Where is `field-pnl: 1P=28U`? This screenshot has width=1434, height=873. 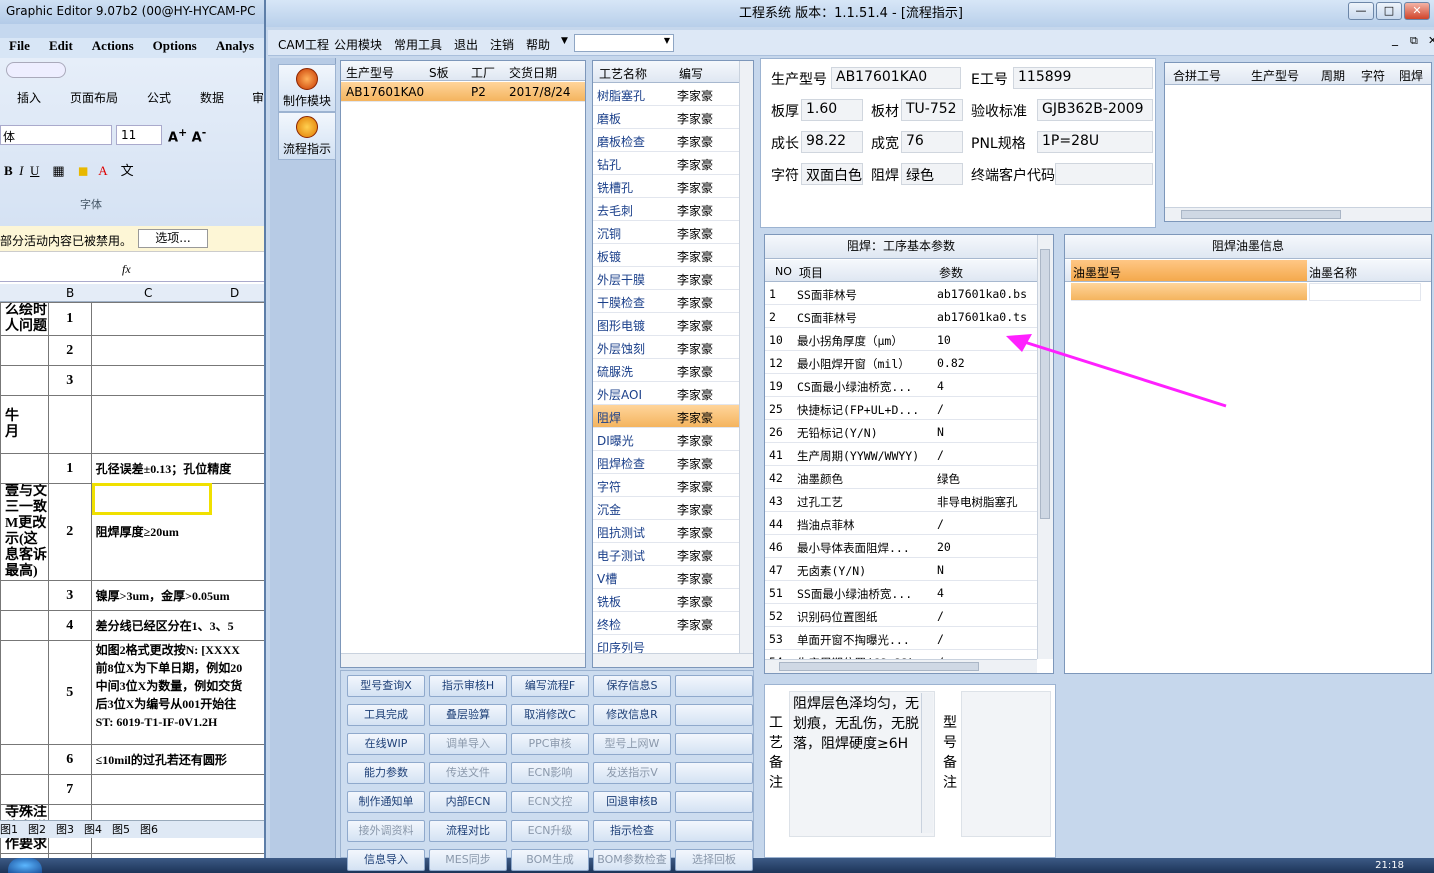
field-pnl: 1P=28U is located at coordinates (1095, 142).